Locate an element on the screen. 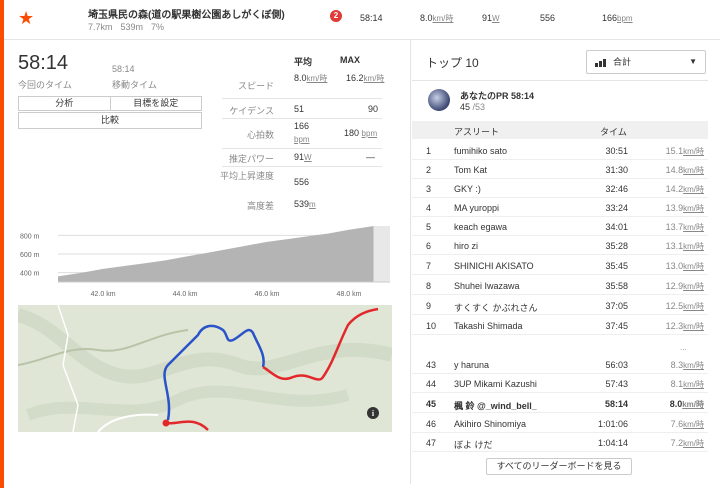  elevation-diff-value: 539m is located at coordinates (305, 204).